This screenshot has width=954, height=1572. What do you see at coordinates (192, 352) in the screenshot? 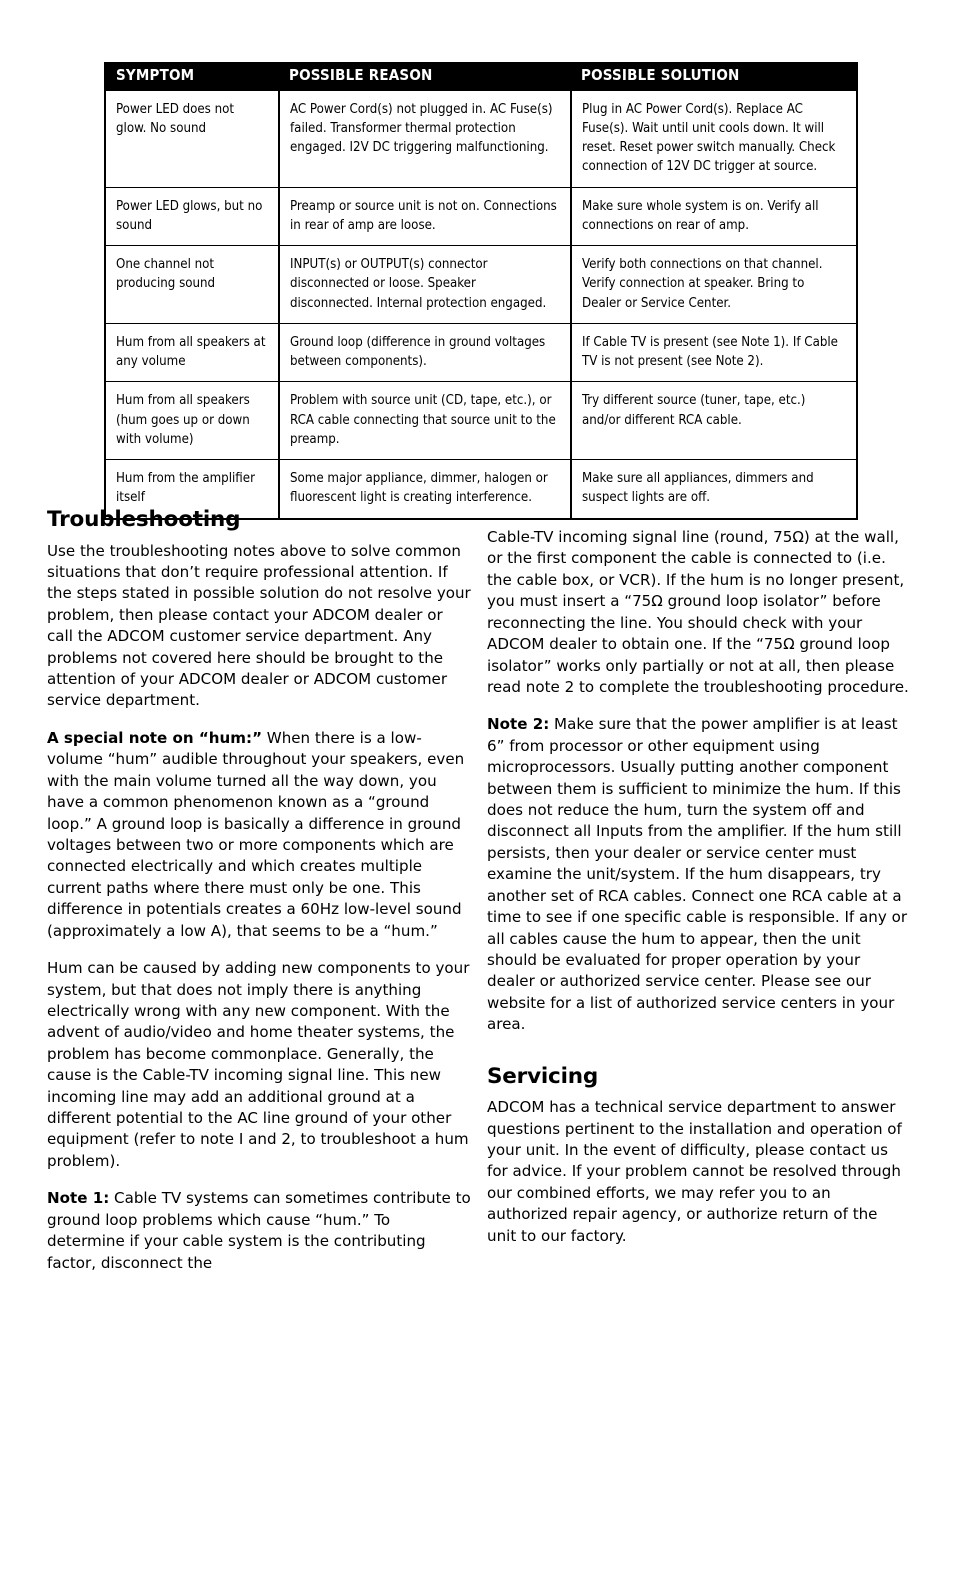
I see `cell-symptom: Hum from all speakers at any volume` at bounding box center [192, 352].